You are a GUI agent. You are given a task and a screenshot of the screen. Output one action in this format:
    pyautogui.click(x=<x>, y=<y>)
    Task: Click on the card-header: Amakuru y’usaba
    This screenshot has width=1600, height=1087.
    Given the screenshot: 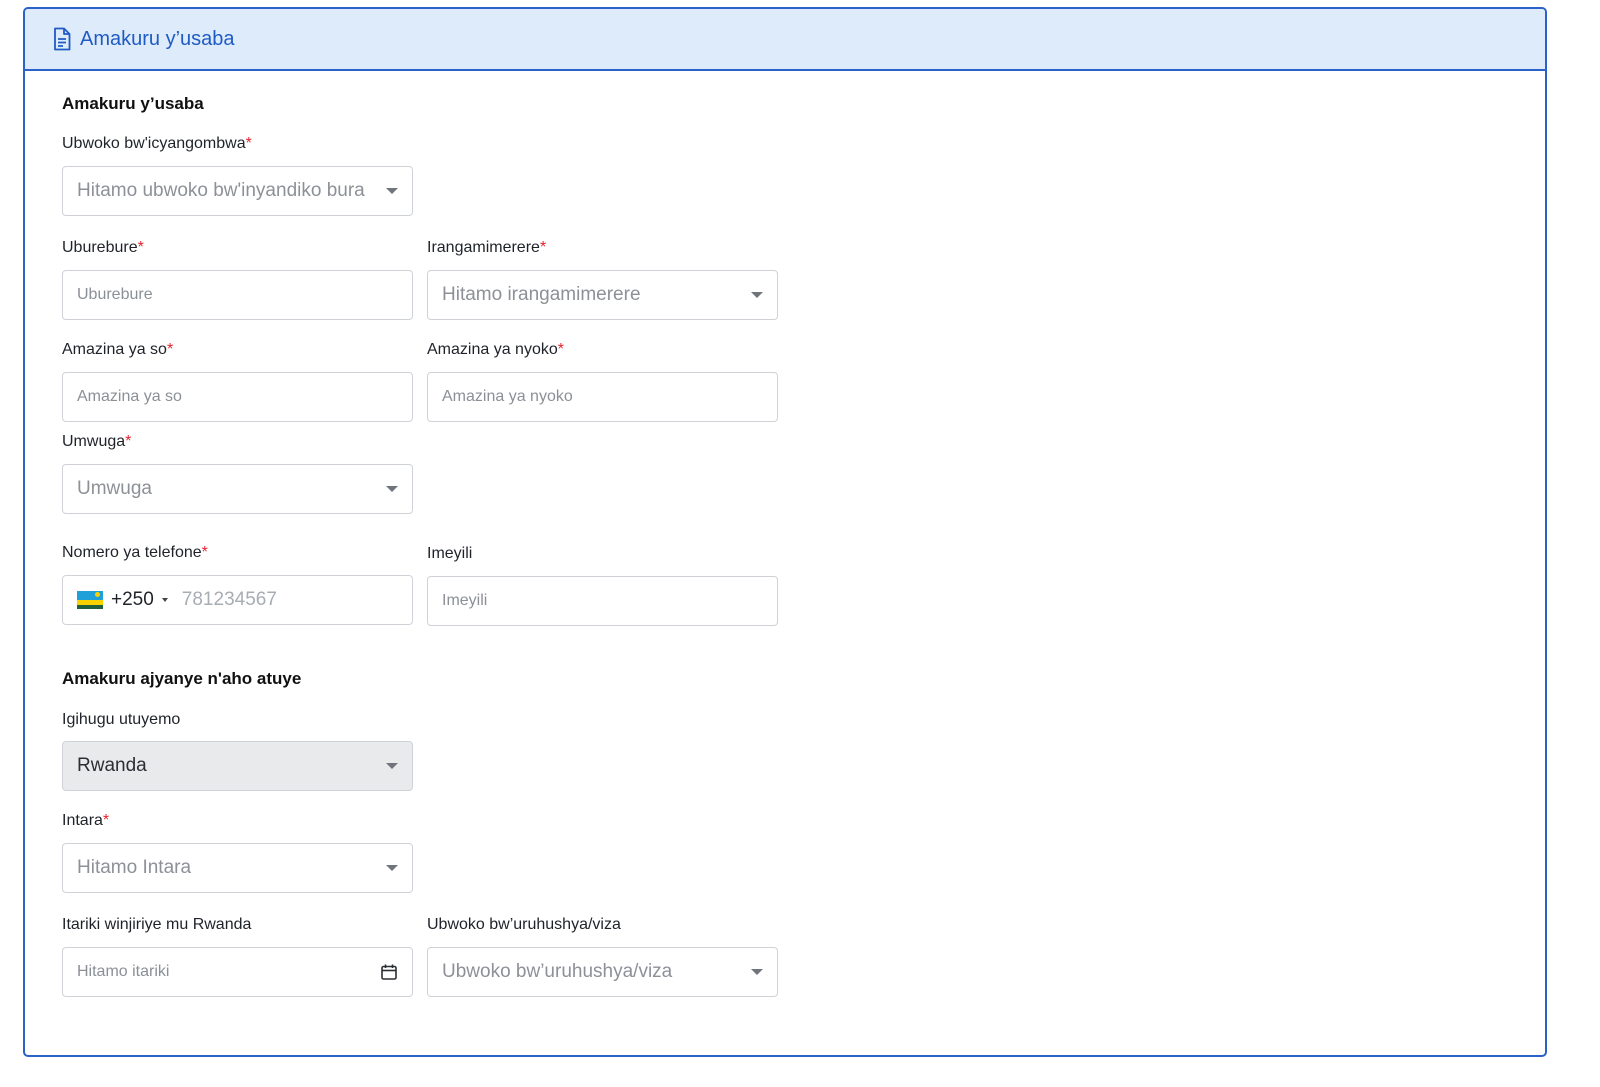 What is the action you would take?
    pyautogui.click(x=785, y=40)
    